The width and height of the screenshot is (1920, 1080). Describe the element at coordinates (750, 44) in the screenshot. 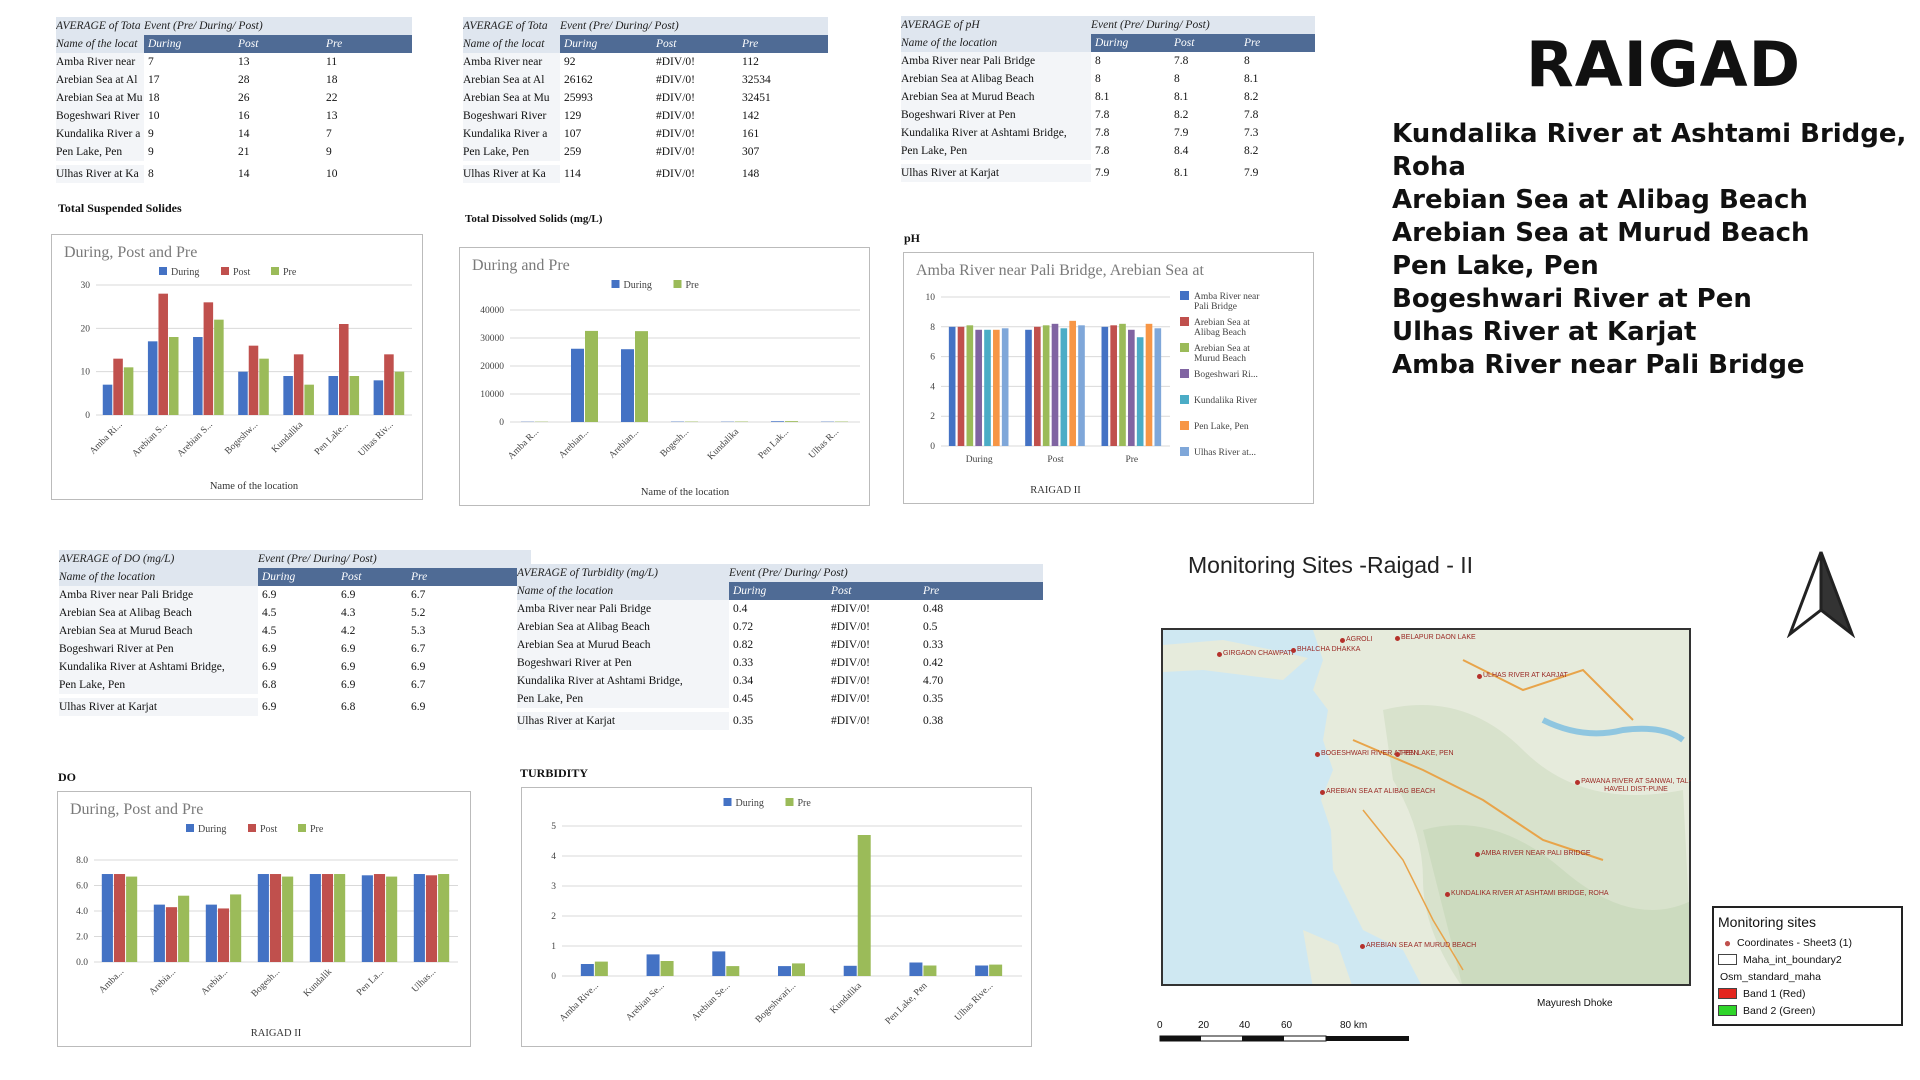

I see `table-column-header: Pre` at that location.